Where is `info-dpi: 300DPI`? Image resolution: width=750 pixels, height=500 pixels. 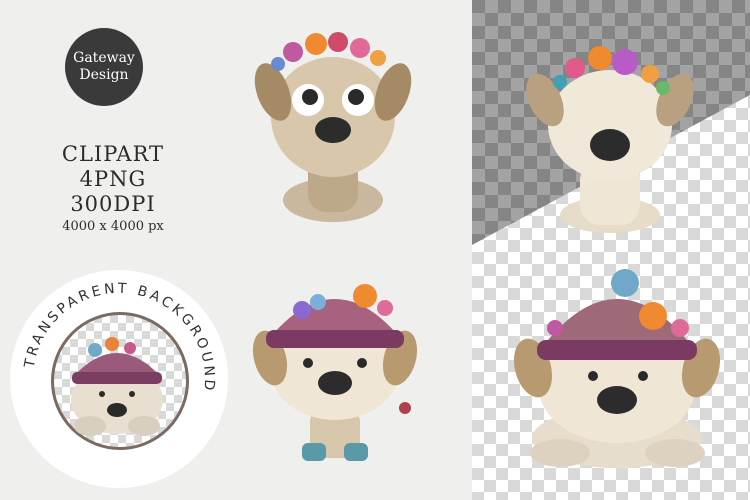 info-dpi: 300DPI is located at coordinates (113, 204).